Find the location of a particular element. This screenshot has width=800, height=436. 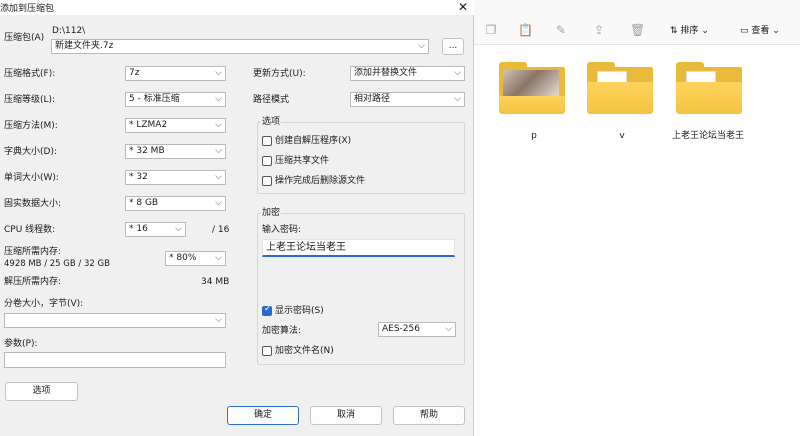

solid-select: * 8 GB ⌵ is located at coordinates (175, 203).